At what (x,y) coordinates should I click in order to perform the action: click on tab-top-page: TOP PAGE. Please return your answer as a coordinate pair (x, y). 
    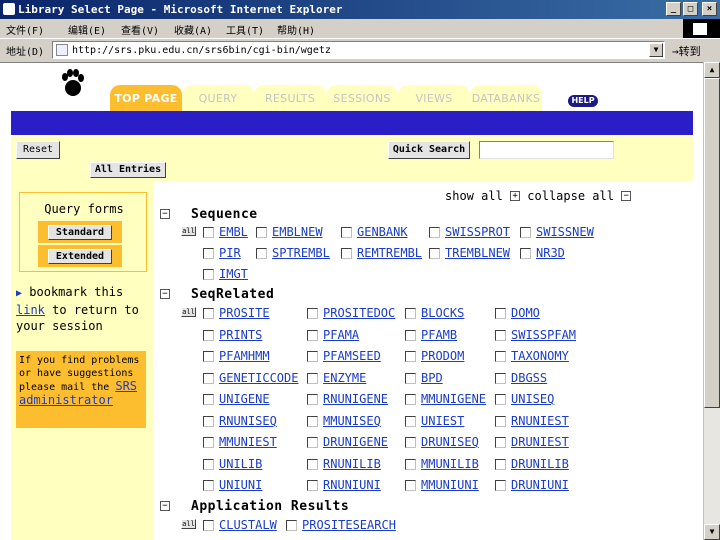
    Looking at the image, I should click on (146, 98).